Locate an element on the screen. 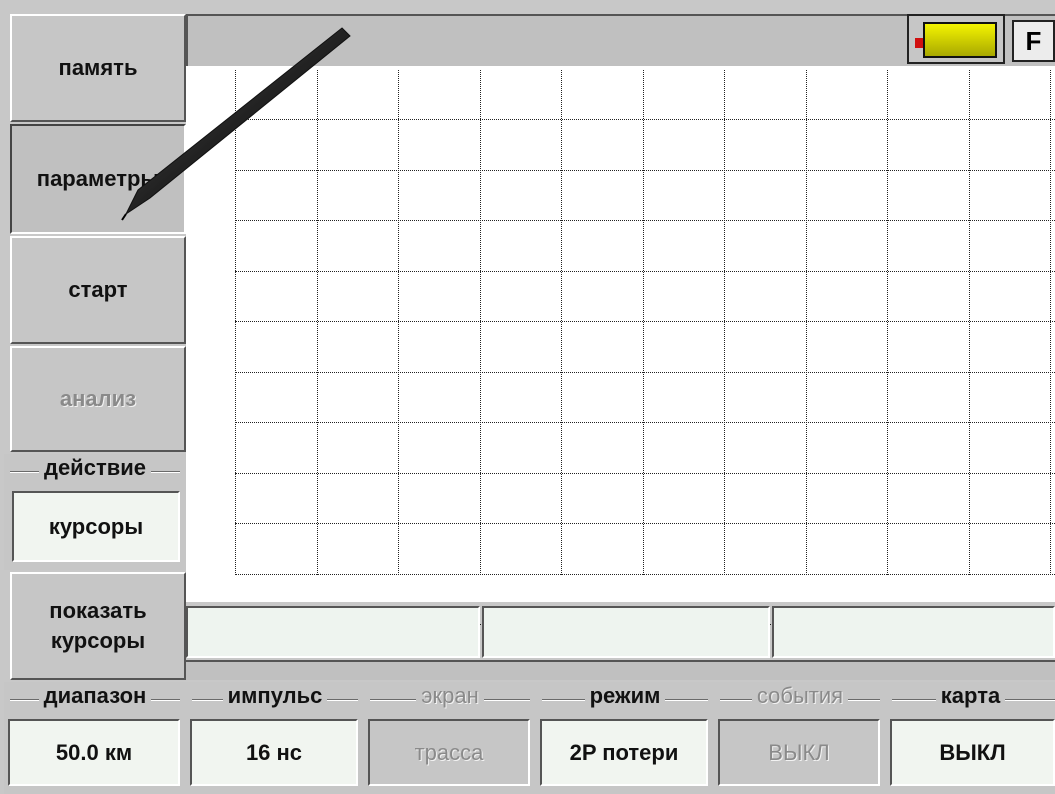 The width and height of the screenshot is (1055, 794). mode-group: режим 2P потери is located at coordinates (625, 738).